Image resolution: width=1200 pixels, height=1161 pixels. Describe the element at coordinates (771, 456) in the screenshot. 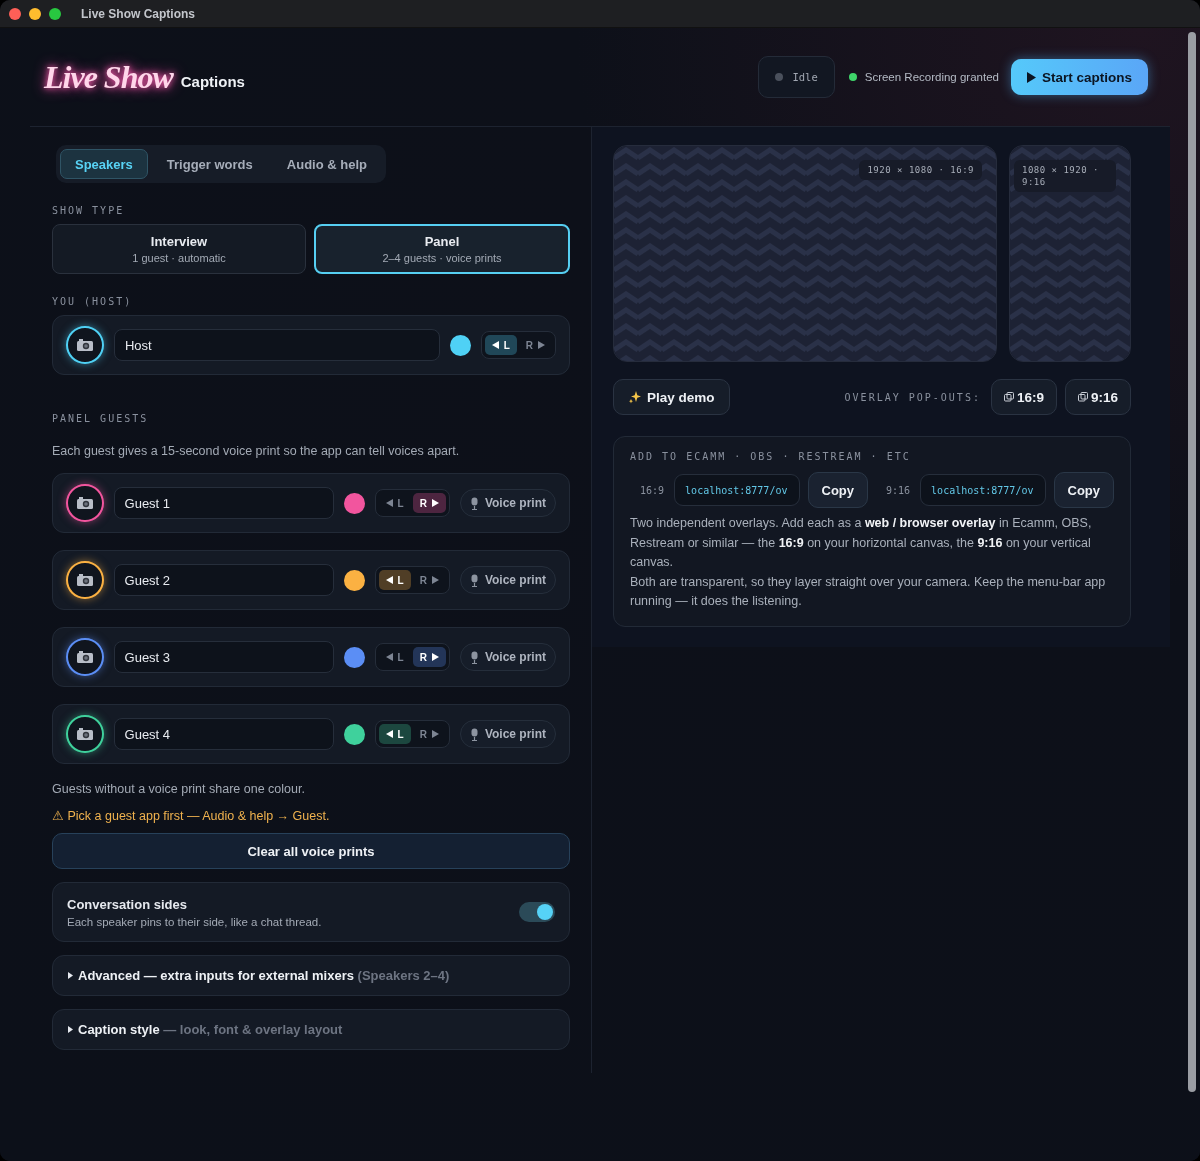

I see `section-label: ADD TO ECAMM · OBS · RESTREAM · ETC` at that location.